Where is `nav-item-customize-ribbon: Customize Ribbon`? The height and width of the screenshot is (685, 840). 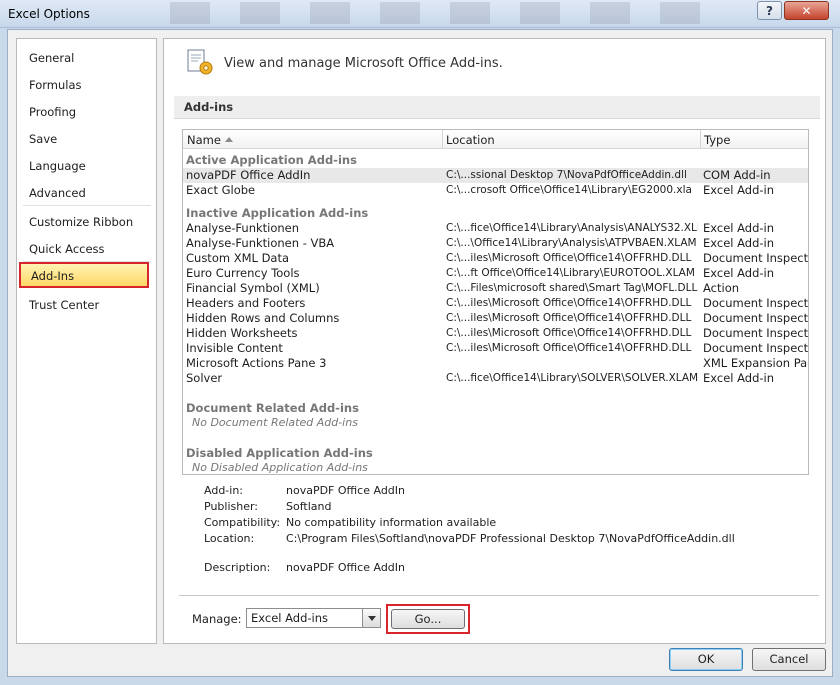
nav-item-customize-ribbon: Customize Ribbon is located at coordinates (85, 222).